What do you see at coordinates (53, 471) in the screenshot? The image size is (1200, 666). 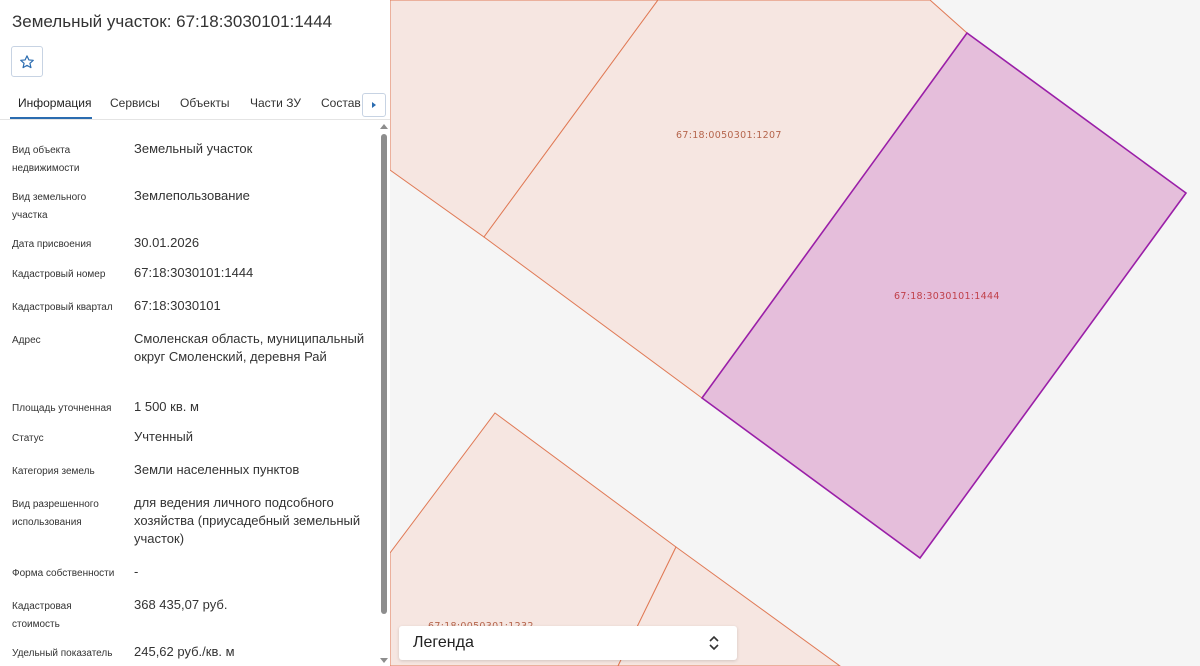 I see `property-label: Категория земель` at bounding box center [53, 471].